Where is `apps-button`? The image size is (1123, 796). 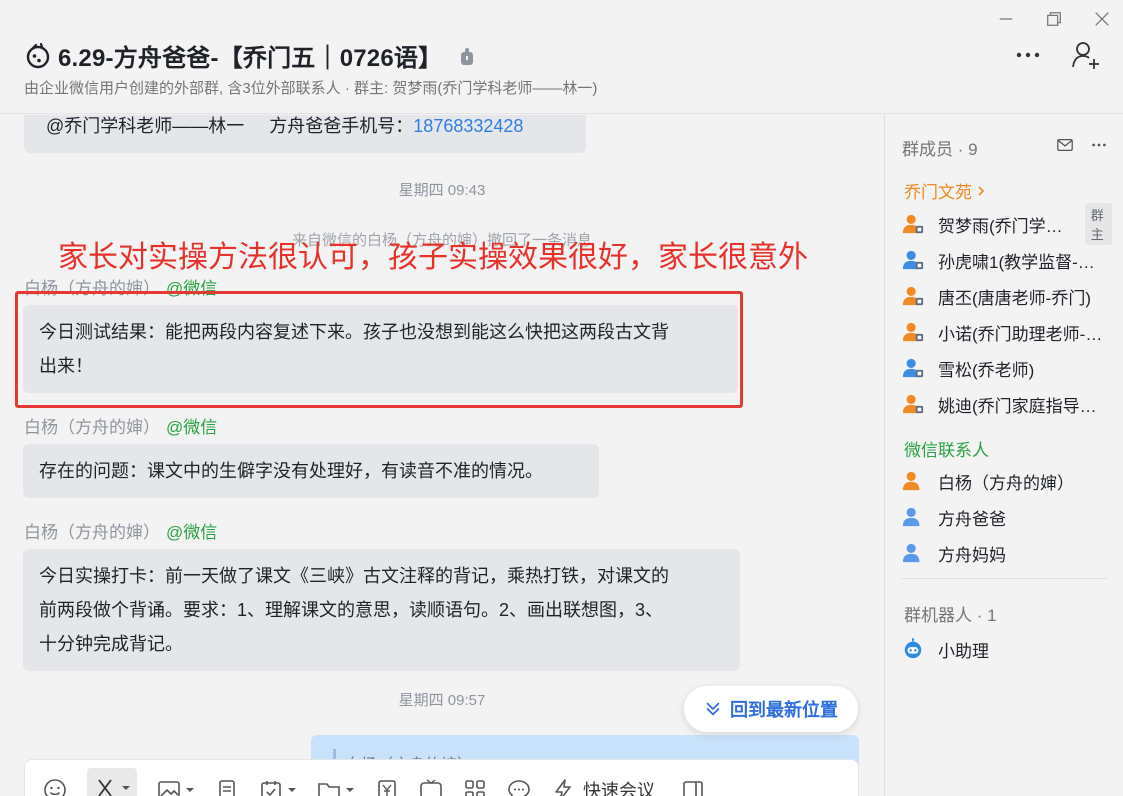
apps-button is located at coordinates (475, 787).